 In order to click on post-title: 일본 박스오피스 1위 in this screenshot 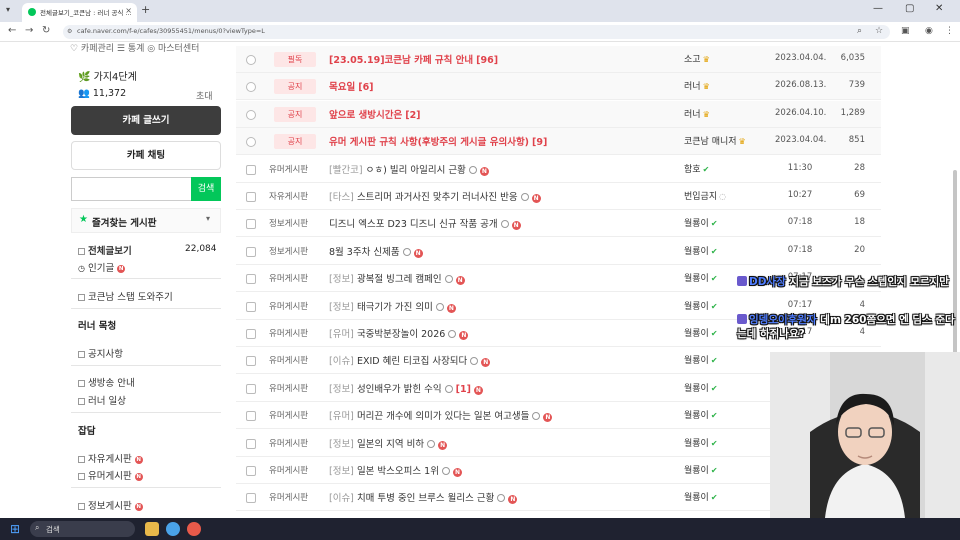, I will do `click(398, 471)`.